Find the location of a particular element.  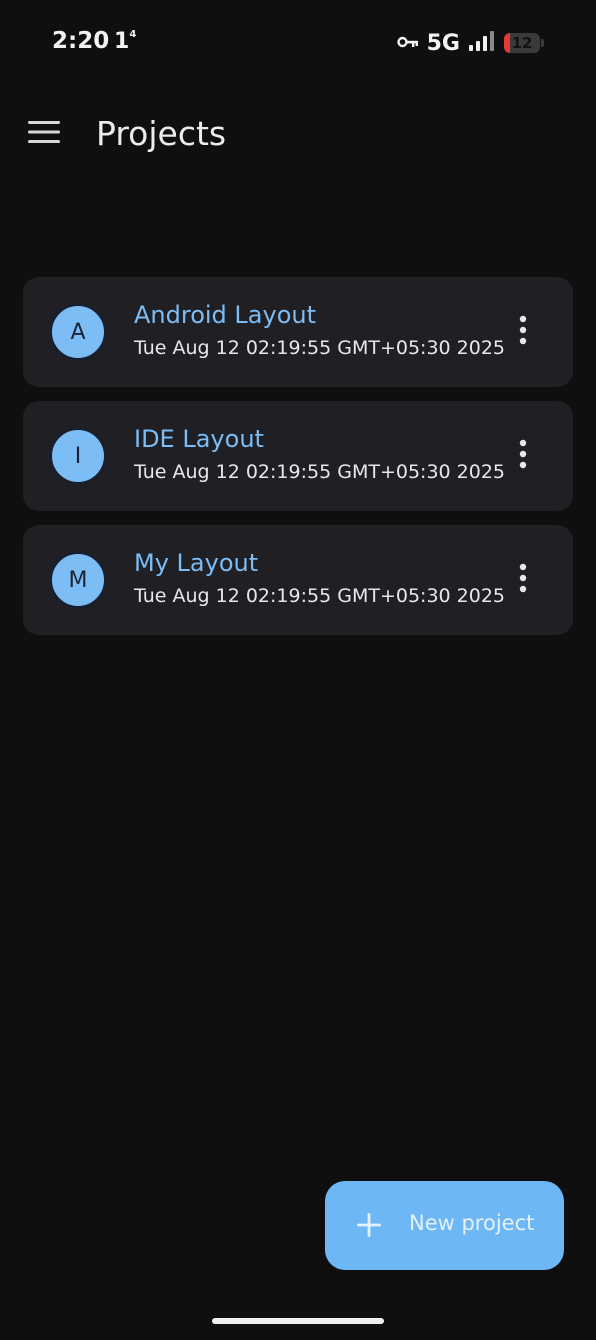

project-name: My Layout is located at coordinates (196, 563).